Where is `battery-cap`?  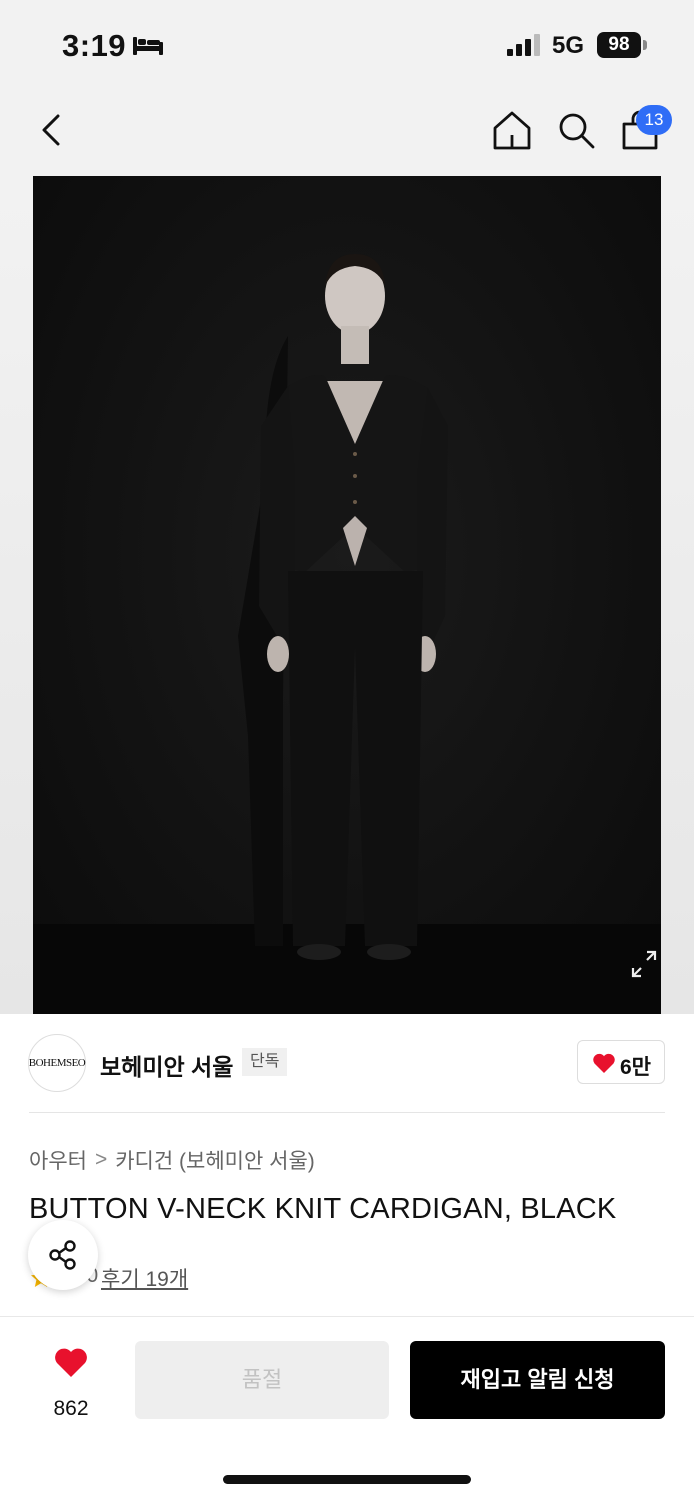
battery-cap is located at coordinates (645, 45).